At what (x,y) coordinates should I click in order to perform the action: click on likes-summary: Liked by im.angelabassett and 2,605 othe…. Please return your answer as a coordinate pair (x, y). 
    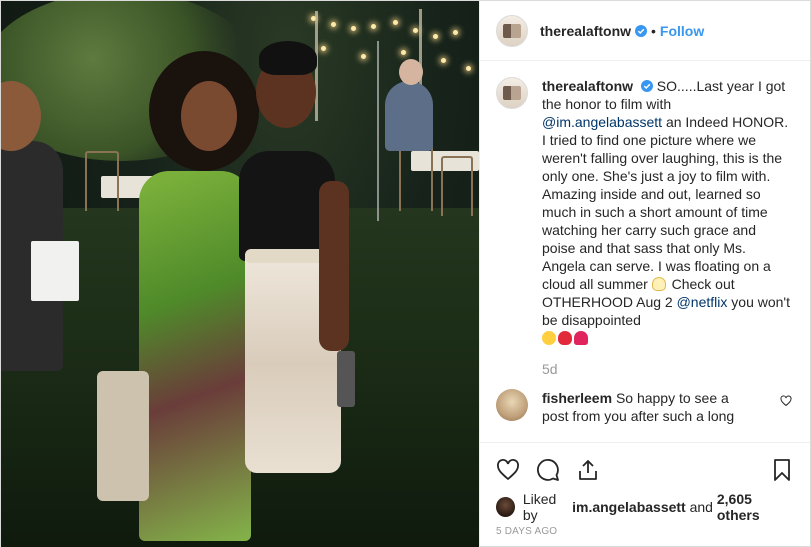
    Looking at the image, I should click on (645, 507).